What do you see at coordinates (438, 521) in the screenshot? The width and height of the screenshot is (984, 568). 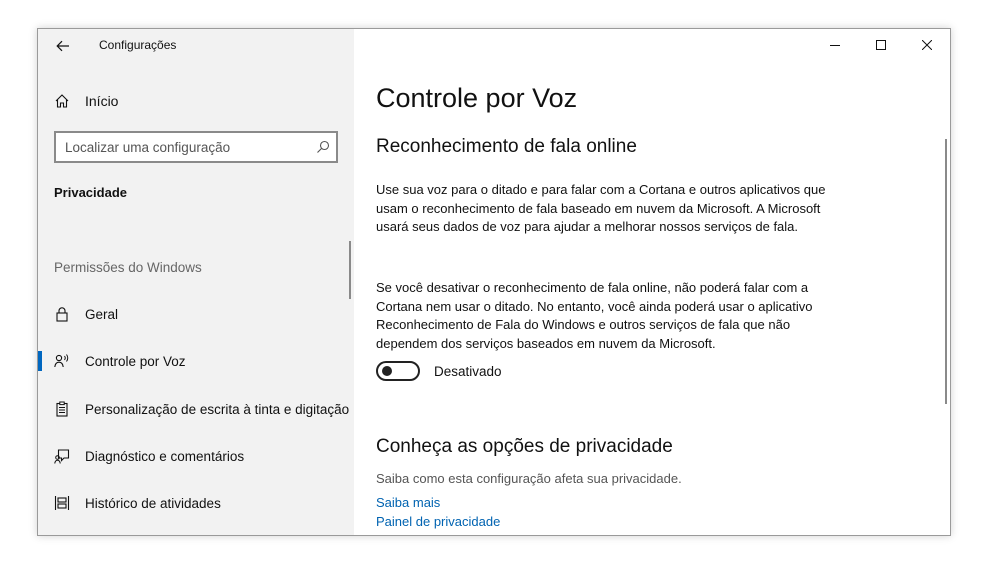 I see `privacy-dashboard-link: Painel de privacidade` at bounding box center [438, 521].